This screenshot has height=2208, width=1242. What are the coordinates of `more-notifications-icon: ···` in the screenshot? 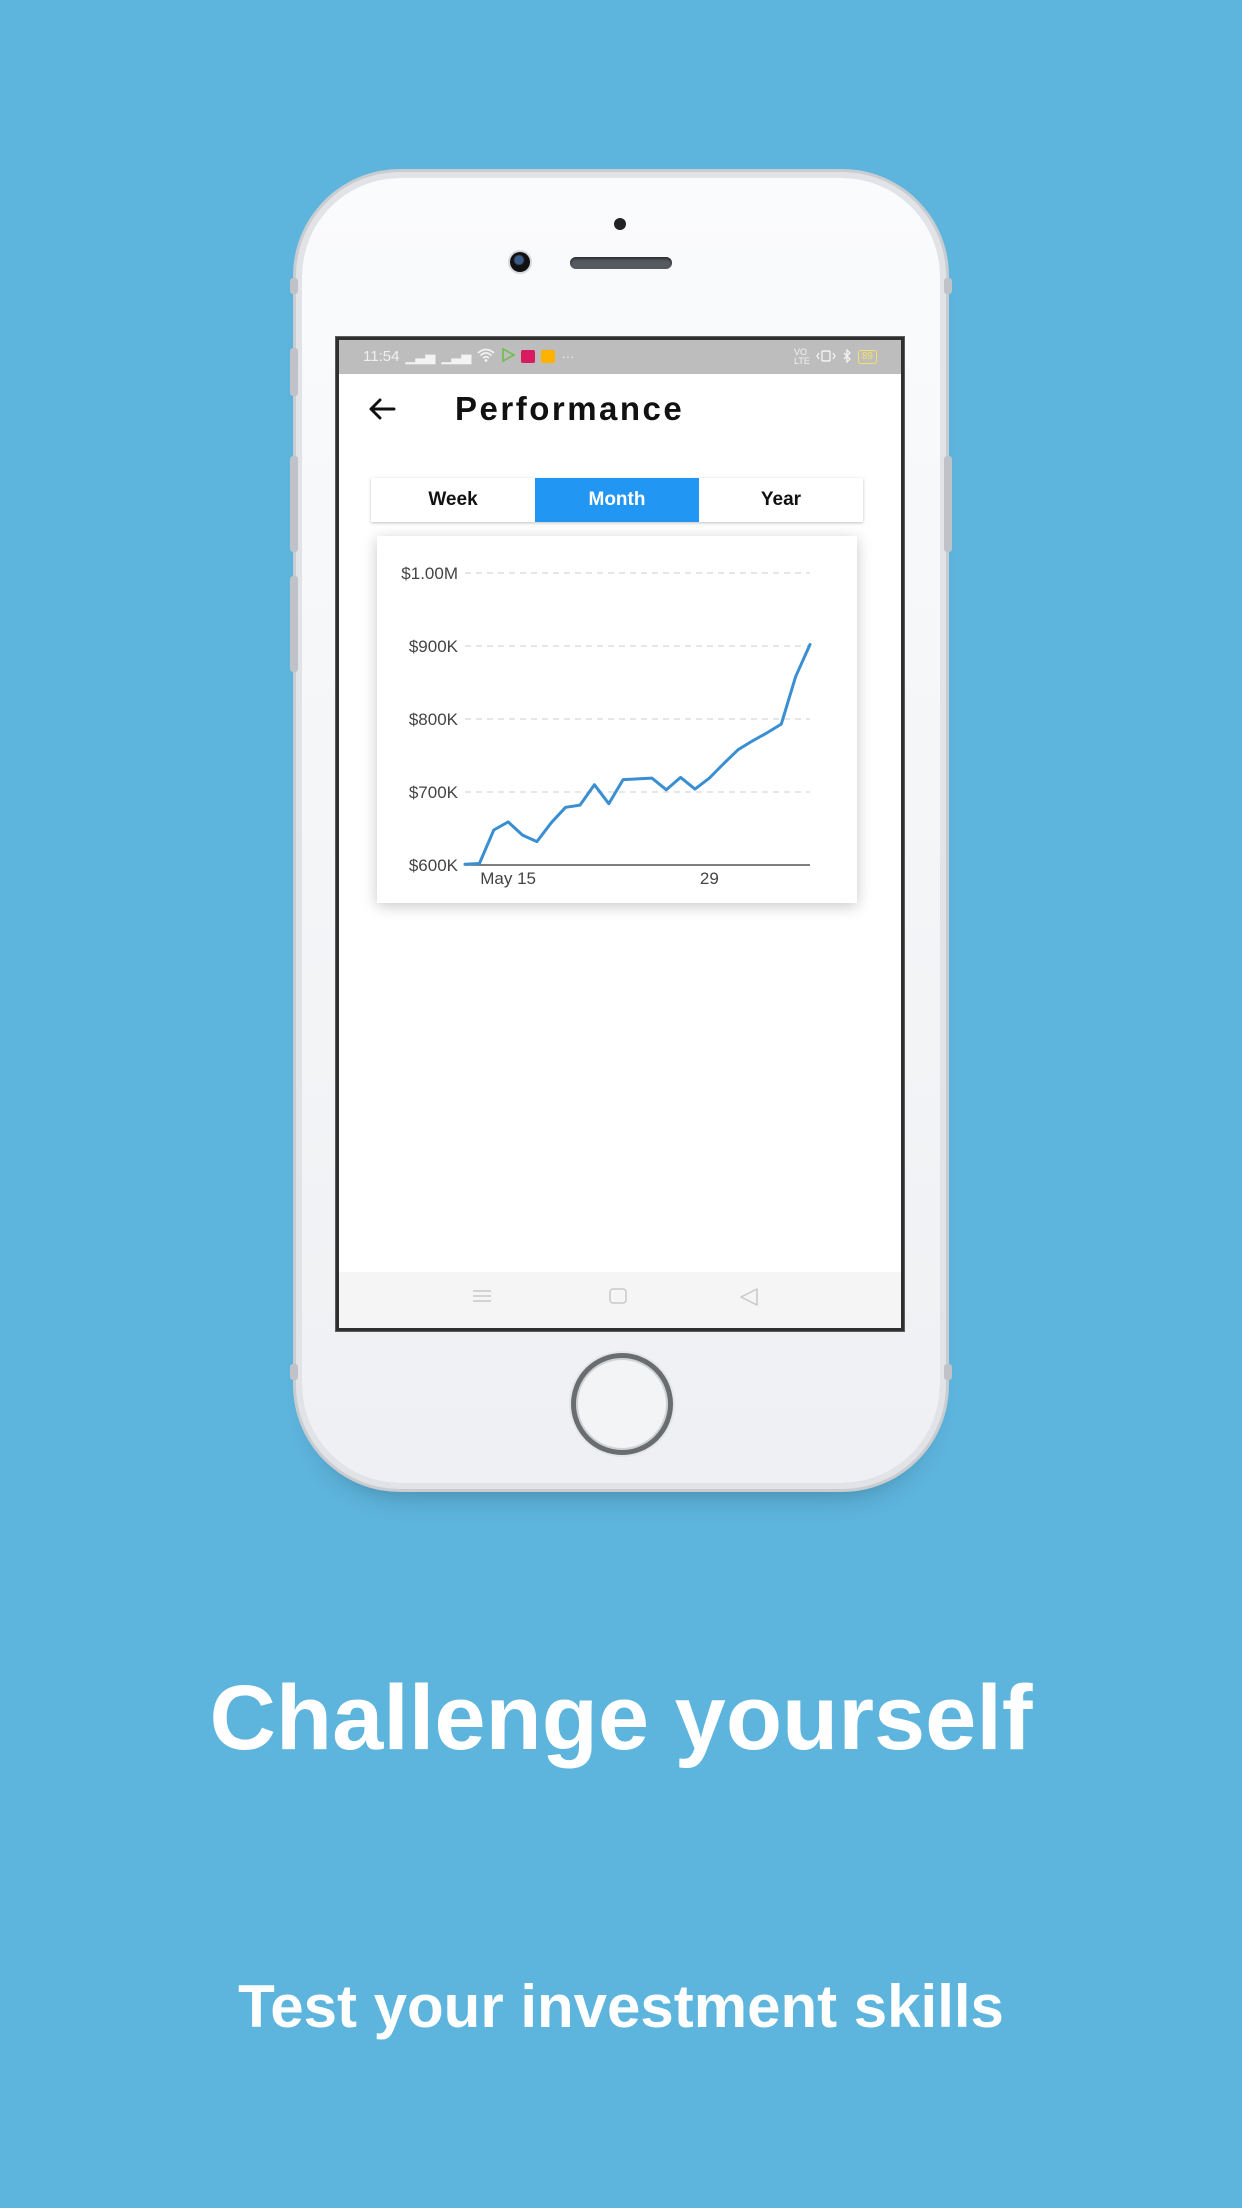 It's located at (568, 356).